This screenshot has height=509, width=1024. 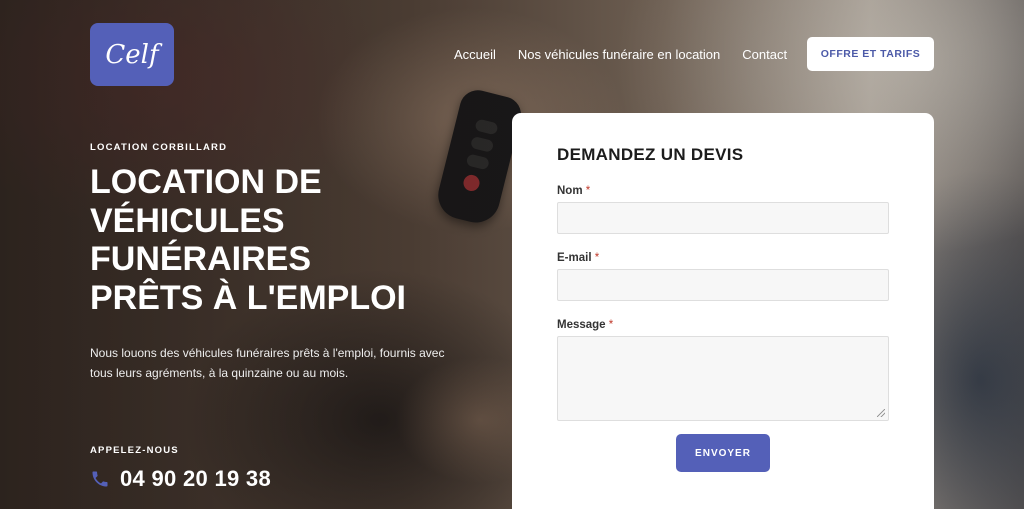 I want to click on offre-tarifs-button: OFFRE ET TARIFS, so click(x=870, y=54).